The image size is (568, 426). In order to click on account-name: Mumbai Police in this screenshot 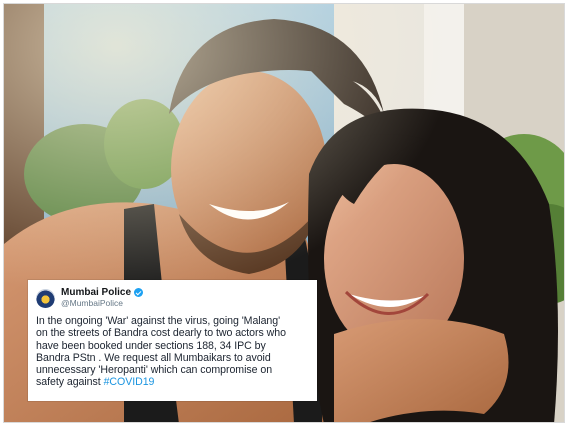, I will do `click(96, 292)`.